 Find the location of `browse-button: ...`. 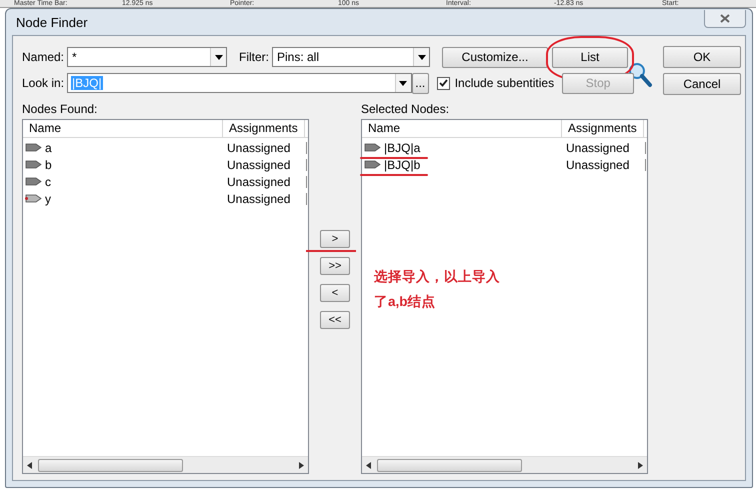

browse-button: ... is located at coordinates (420, 83).